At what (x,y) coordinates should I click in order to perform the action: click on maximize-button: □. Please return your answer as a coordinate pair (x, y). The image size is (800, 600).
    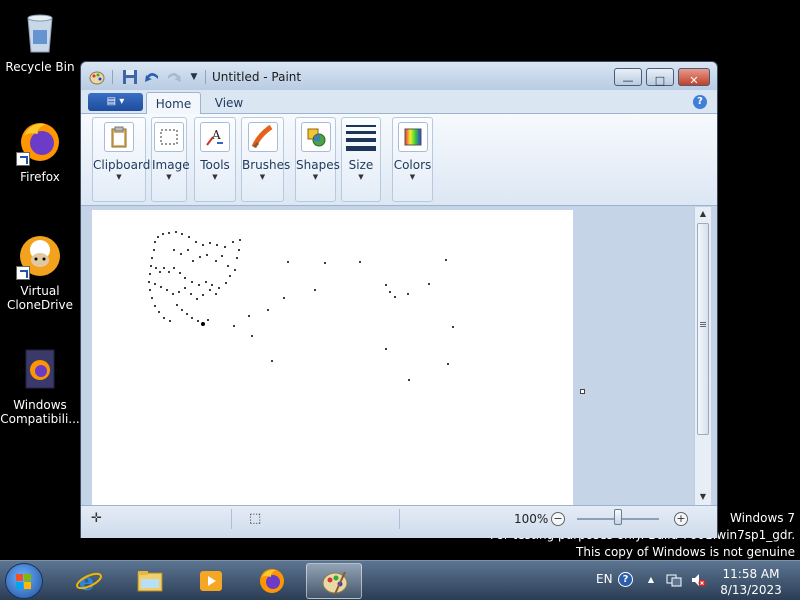
    Looking at the image, I should click on (660, 77).